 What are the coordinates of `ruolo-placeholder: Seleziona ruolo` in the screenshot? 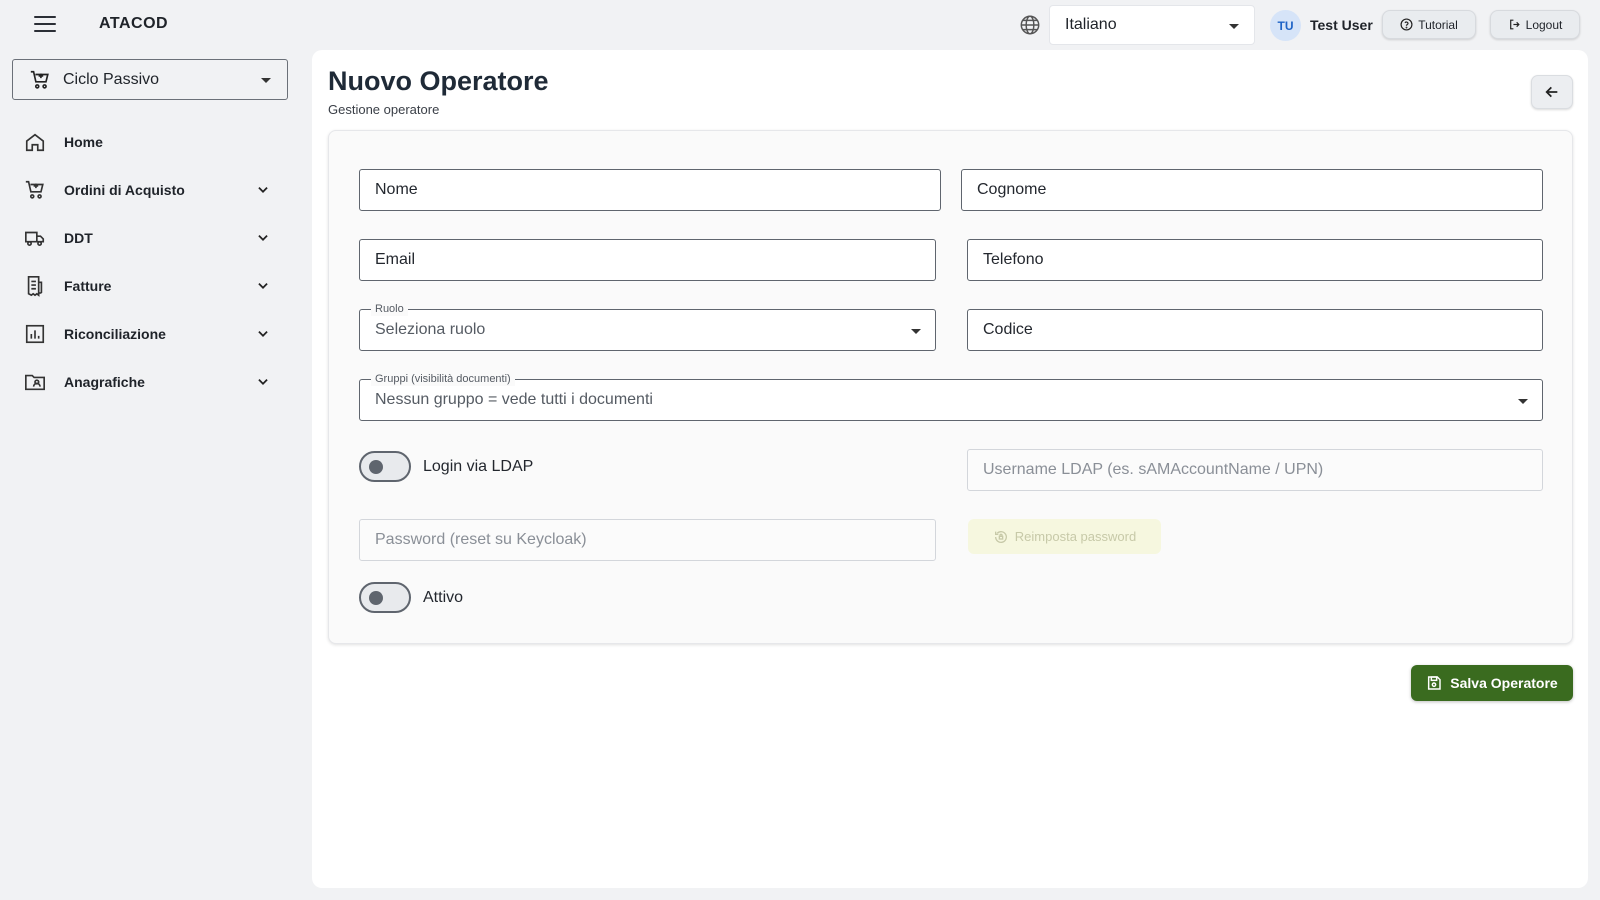 It's located at (430, 329).